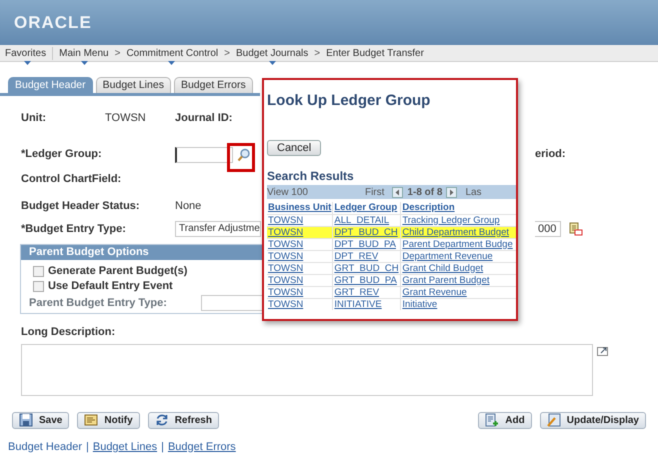 This screenshot has width=658, height=455. What do you see at coordinates (451, 220) in the screenshot?
I see `result-link: Tracking Ledger Group` at bounding box center [451, 220].